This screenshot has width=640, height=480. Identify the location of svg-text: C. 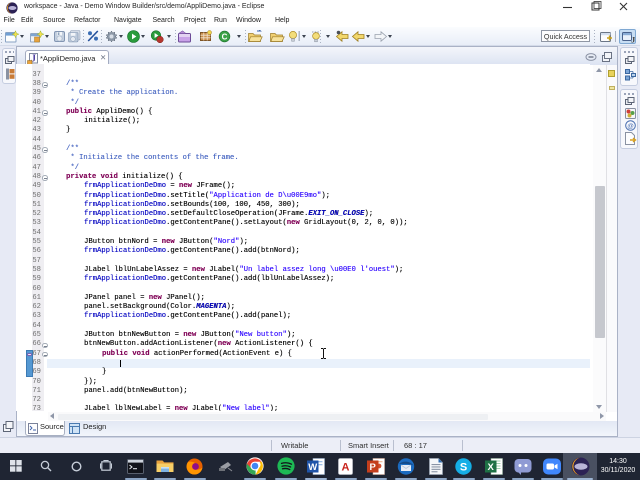
(225, 36).